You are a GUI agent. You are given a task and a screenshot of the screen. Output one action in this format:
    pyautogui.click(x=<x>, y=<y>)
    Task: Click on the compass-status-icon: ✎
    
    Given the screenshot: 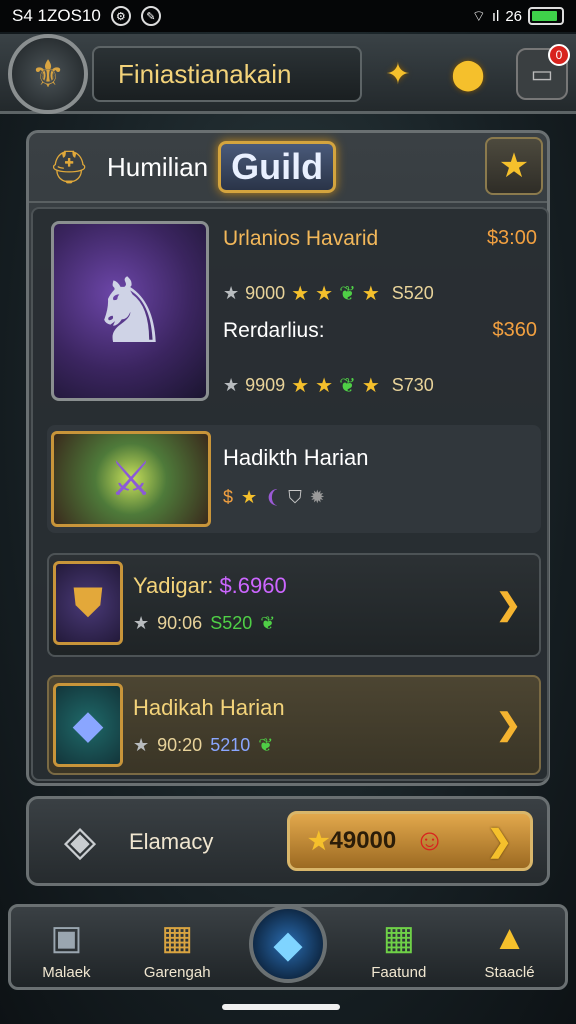 What is the action you would take?
    pyautogui.click(x=150, y=16)
    